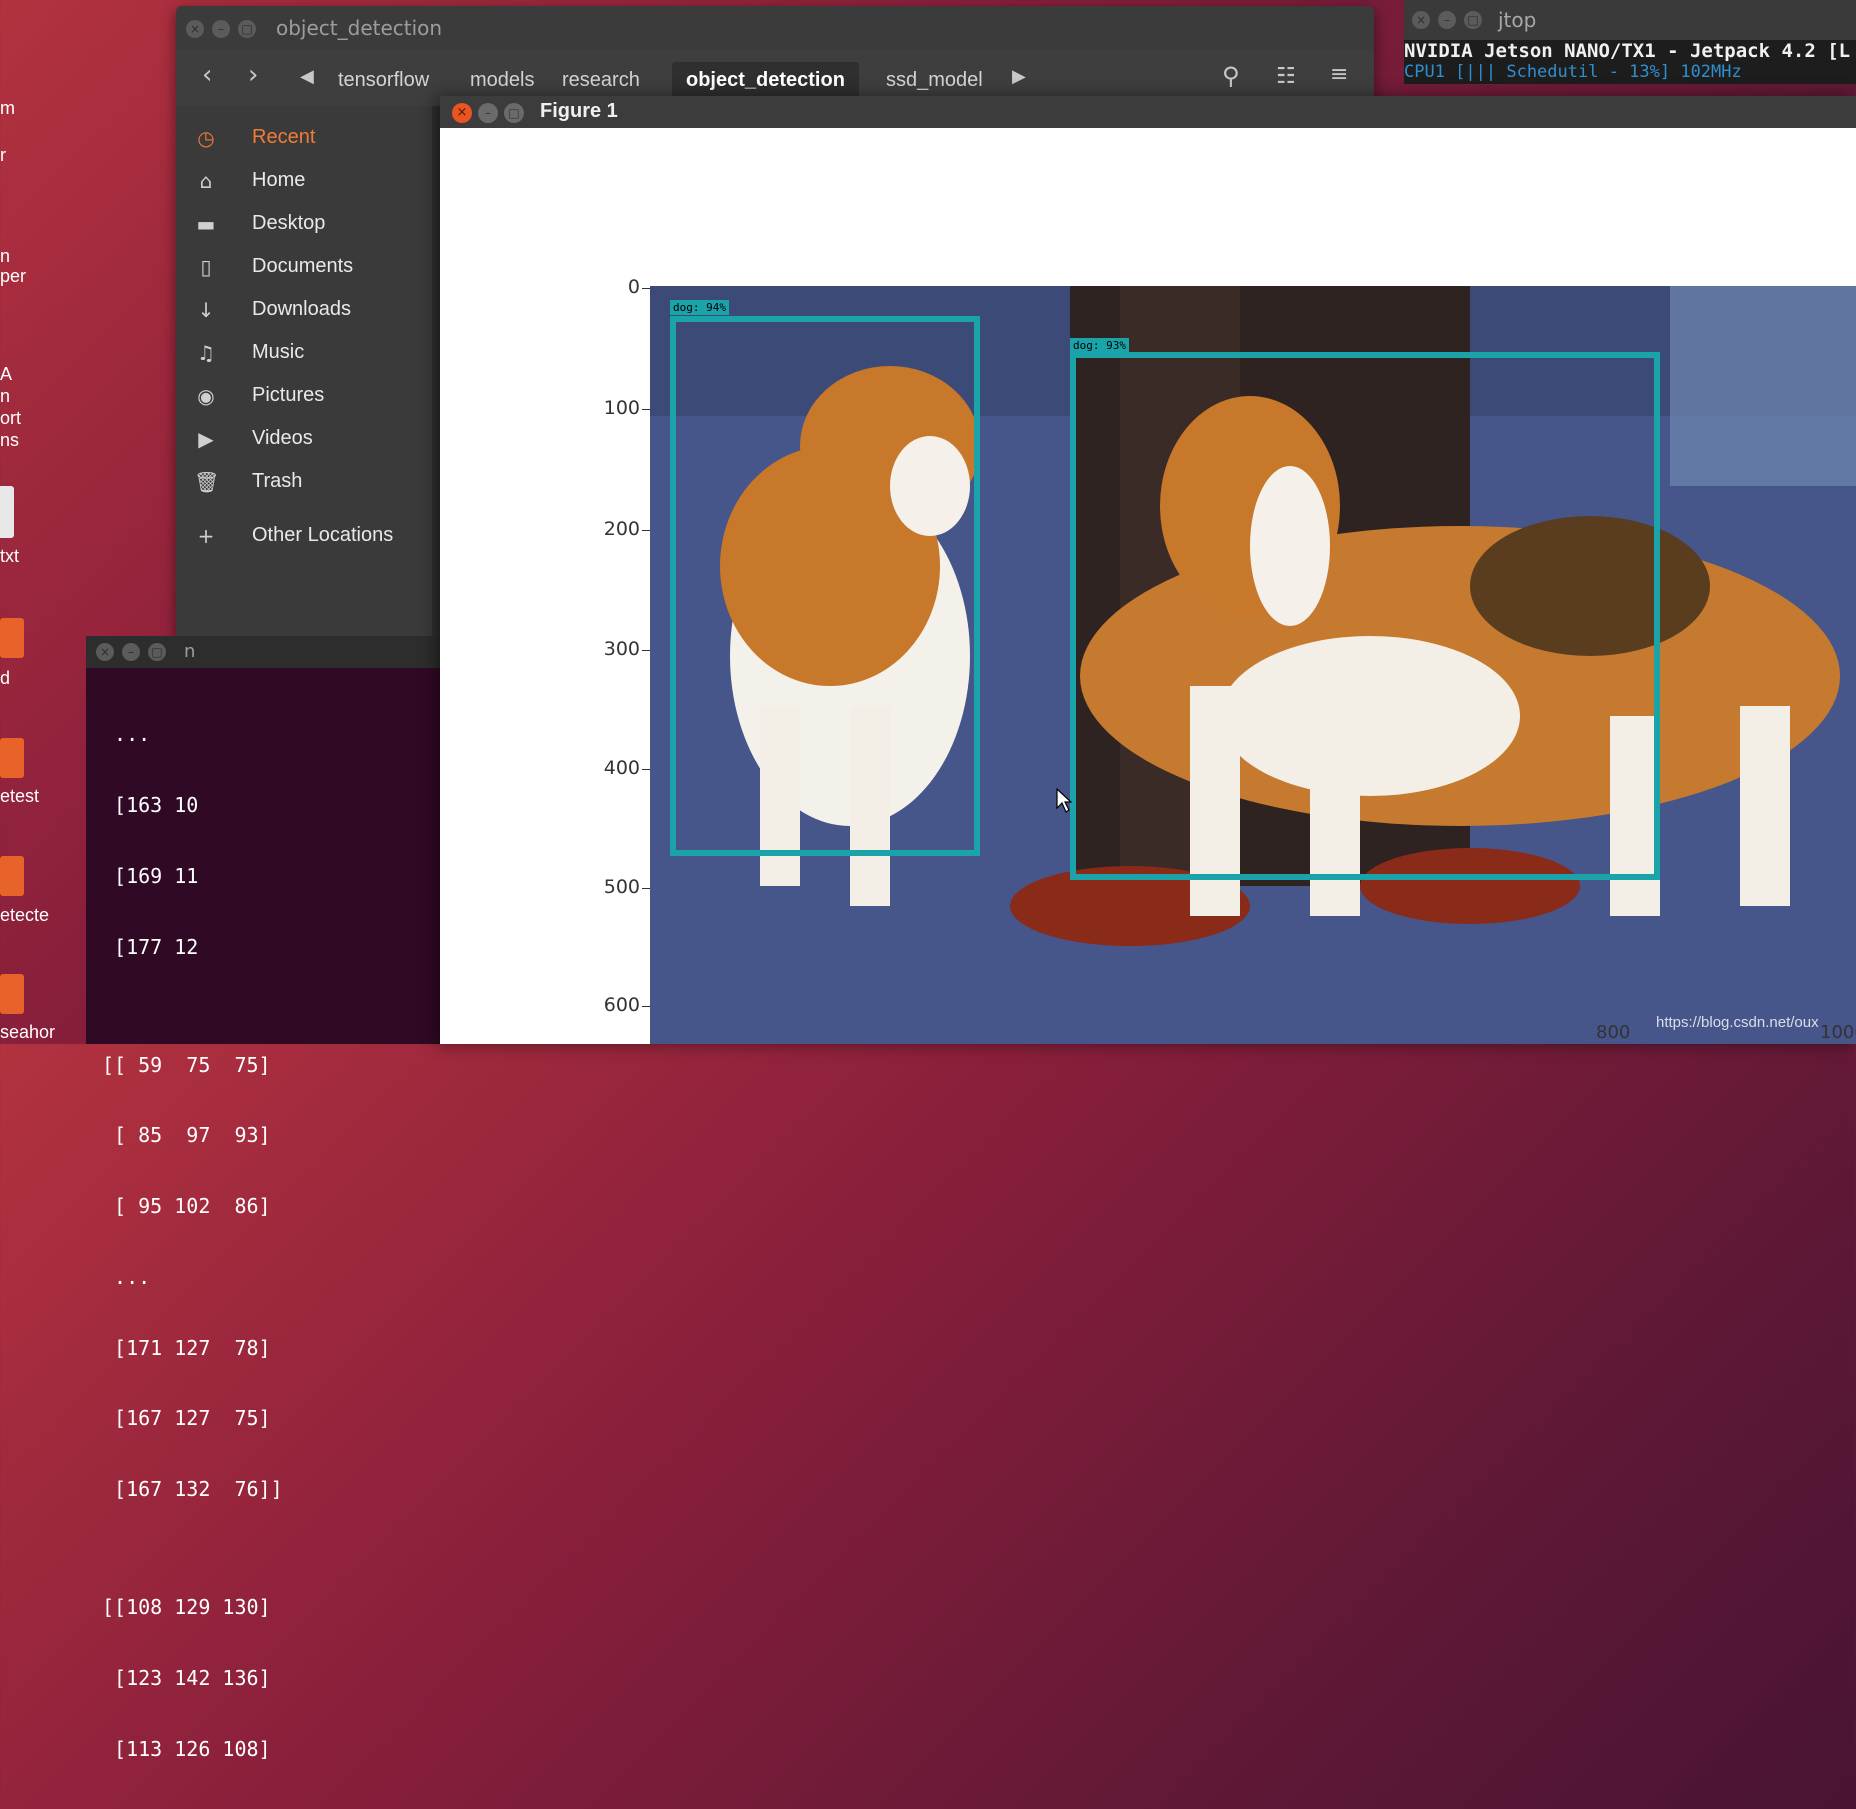 The height and width of the screenshot is (1809, 1856). I want to click on y-tick-label: 200, so click(621, 529).